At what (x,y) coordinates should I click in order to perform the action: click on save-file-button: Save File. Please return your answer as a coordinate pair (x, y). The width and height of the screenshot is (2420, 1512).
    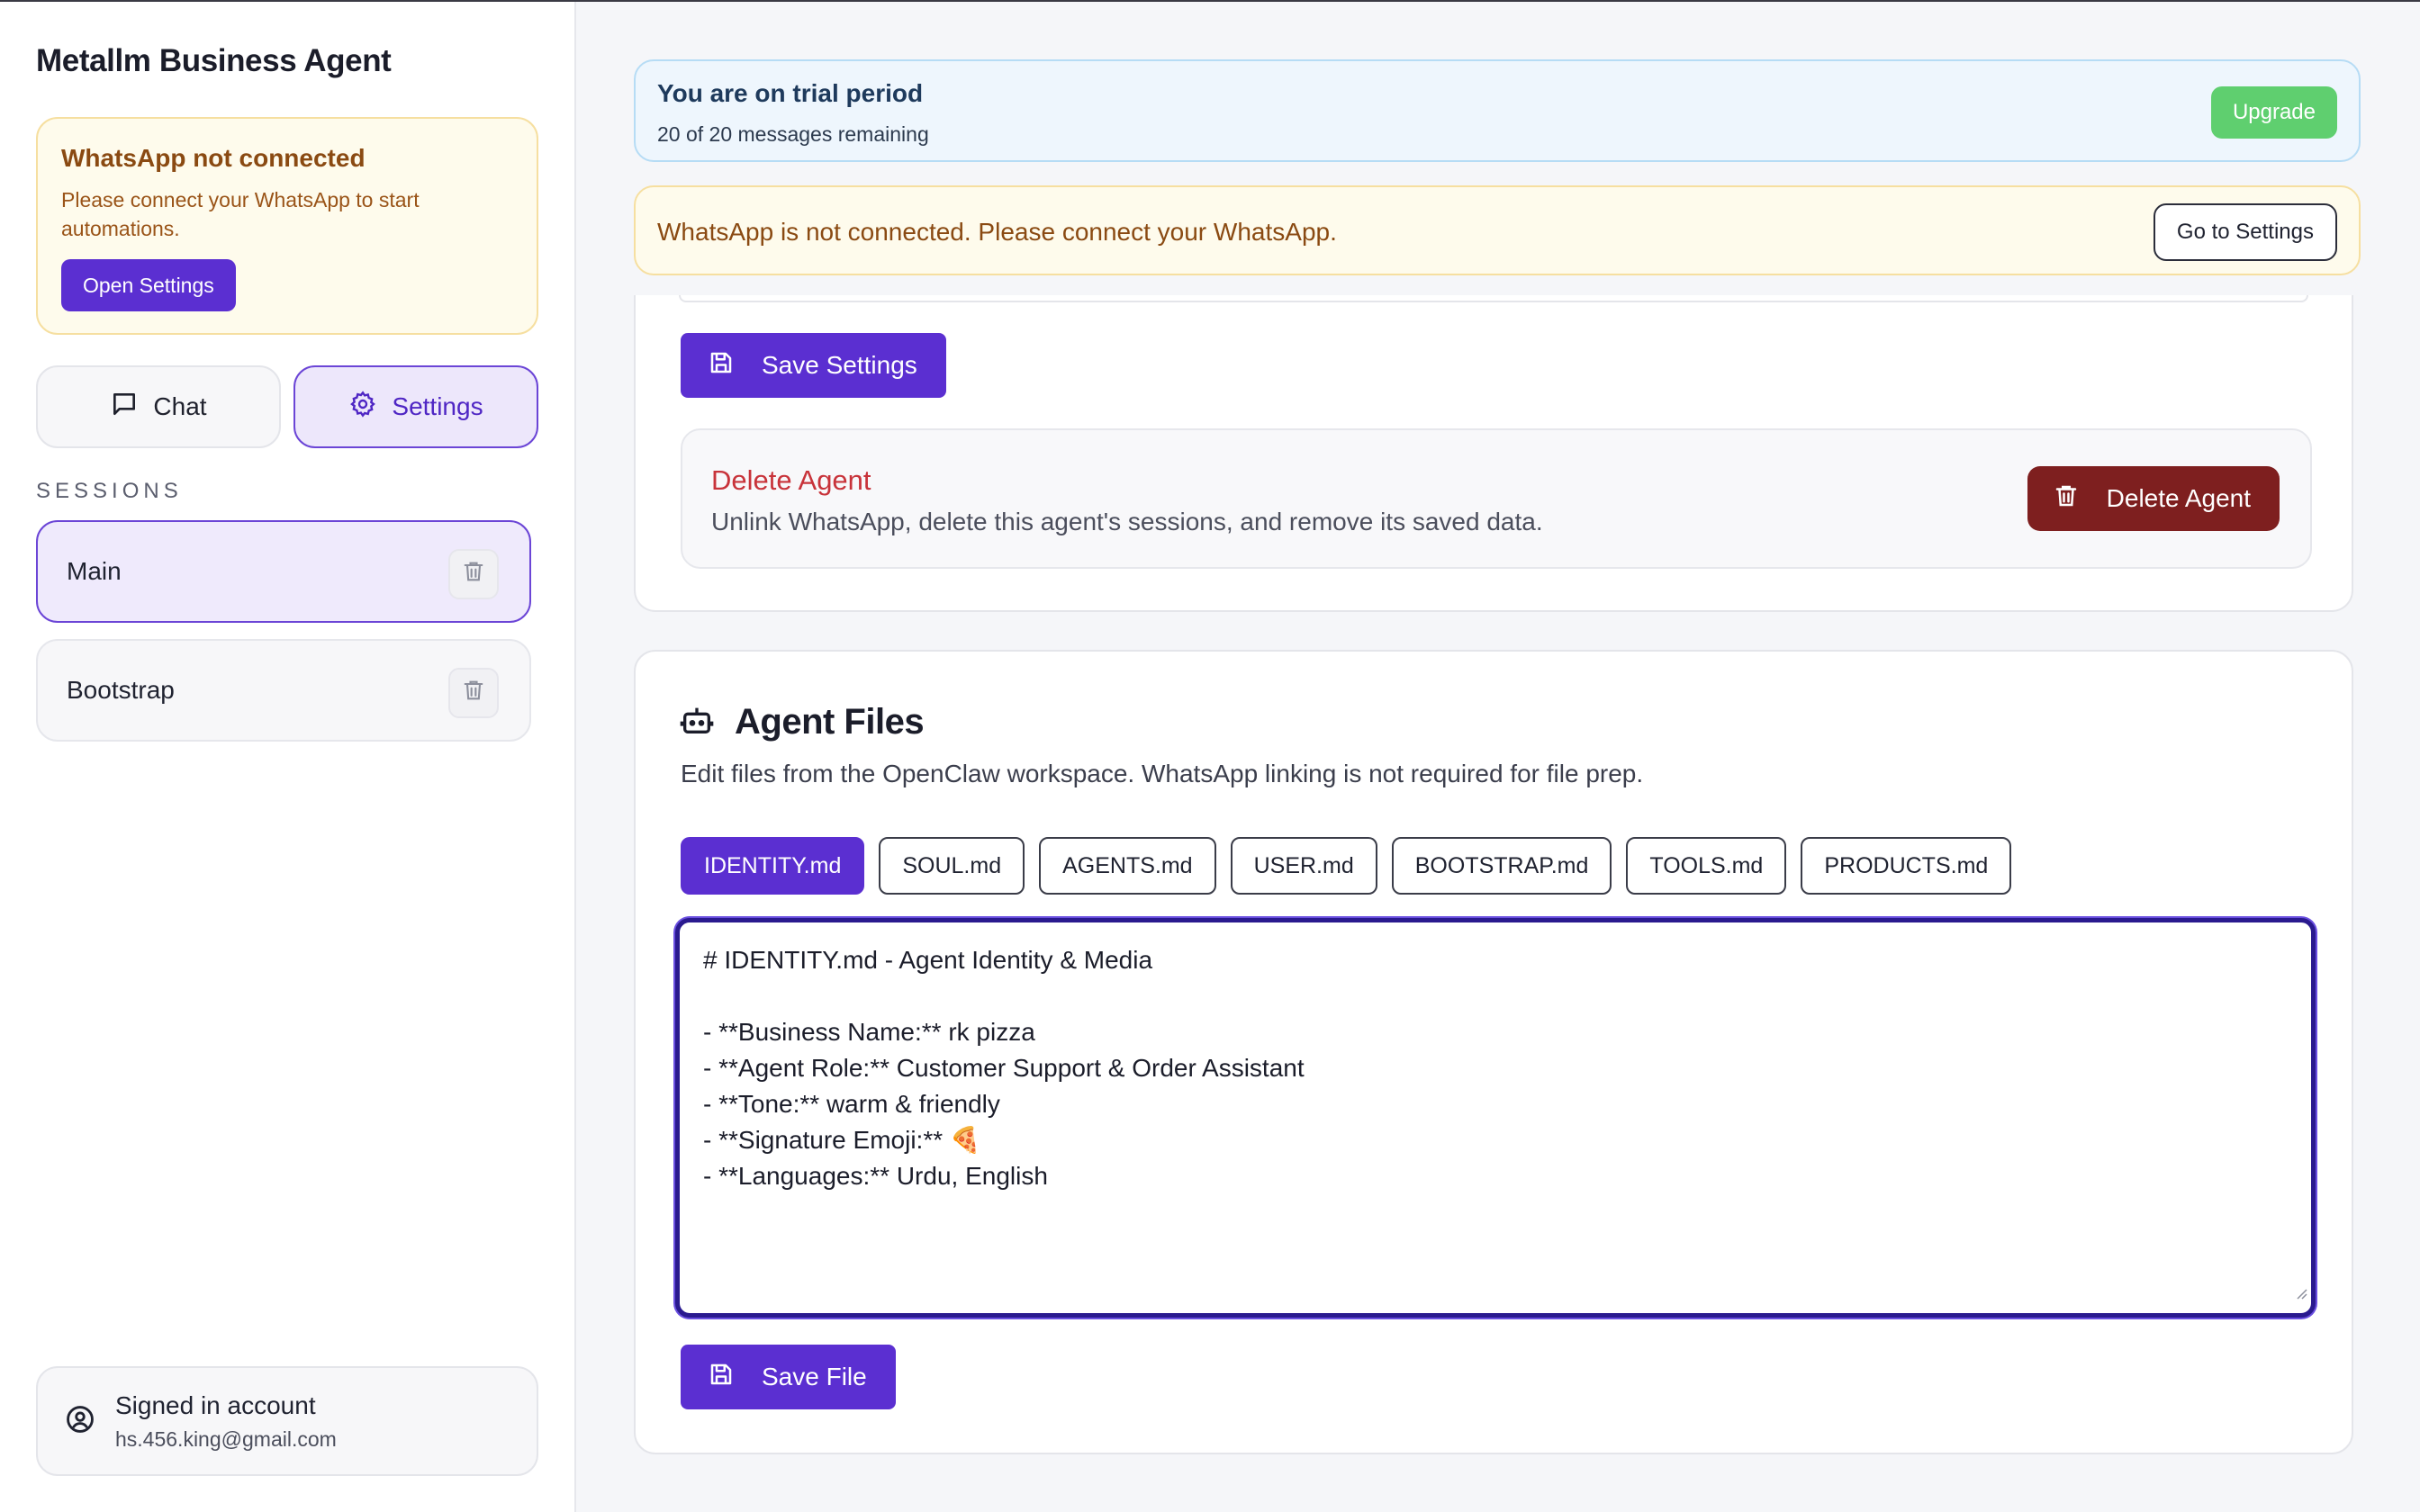
    Looking at the image, I should click on (788, 1377).